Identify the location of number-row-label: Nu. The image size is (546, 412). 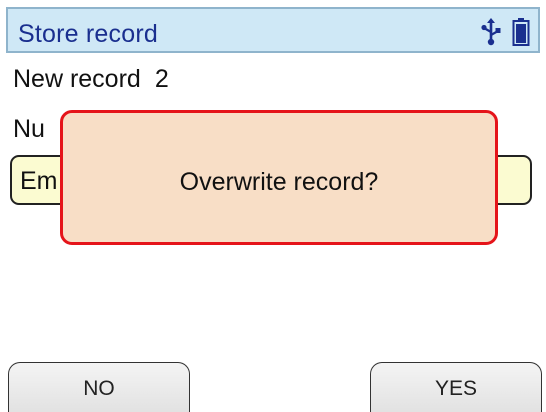
(29, 129).